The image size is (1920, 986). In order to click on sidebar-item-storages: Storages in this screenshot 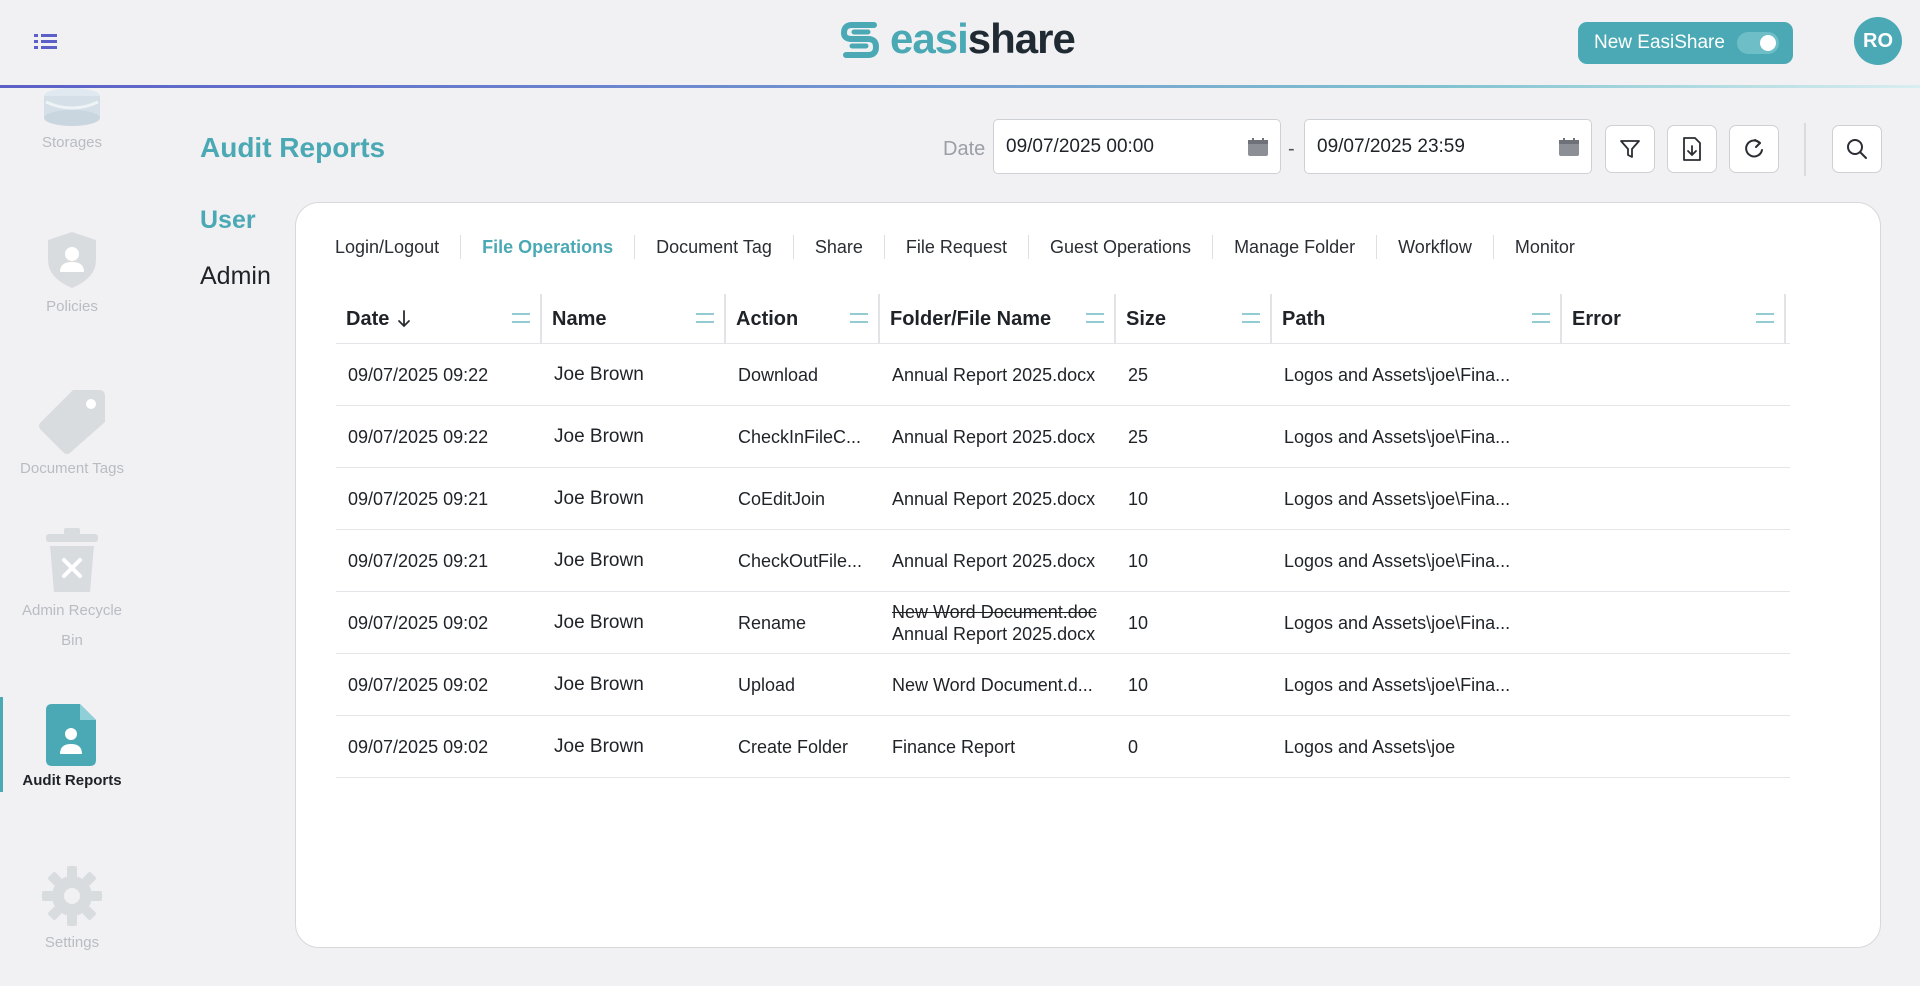, I will do `click(72, 123)`.